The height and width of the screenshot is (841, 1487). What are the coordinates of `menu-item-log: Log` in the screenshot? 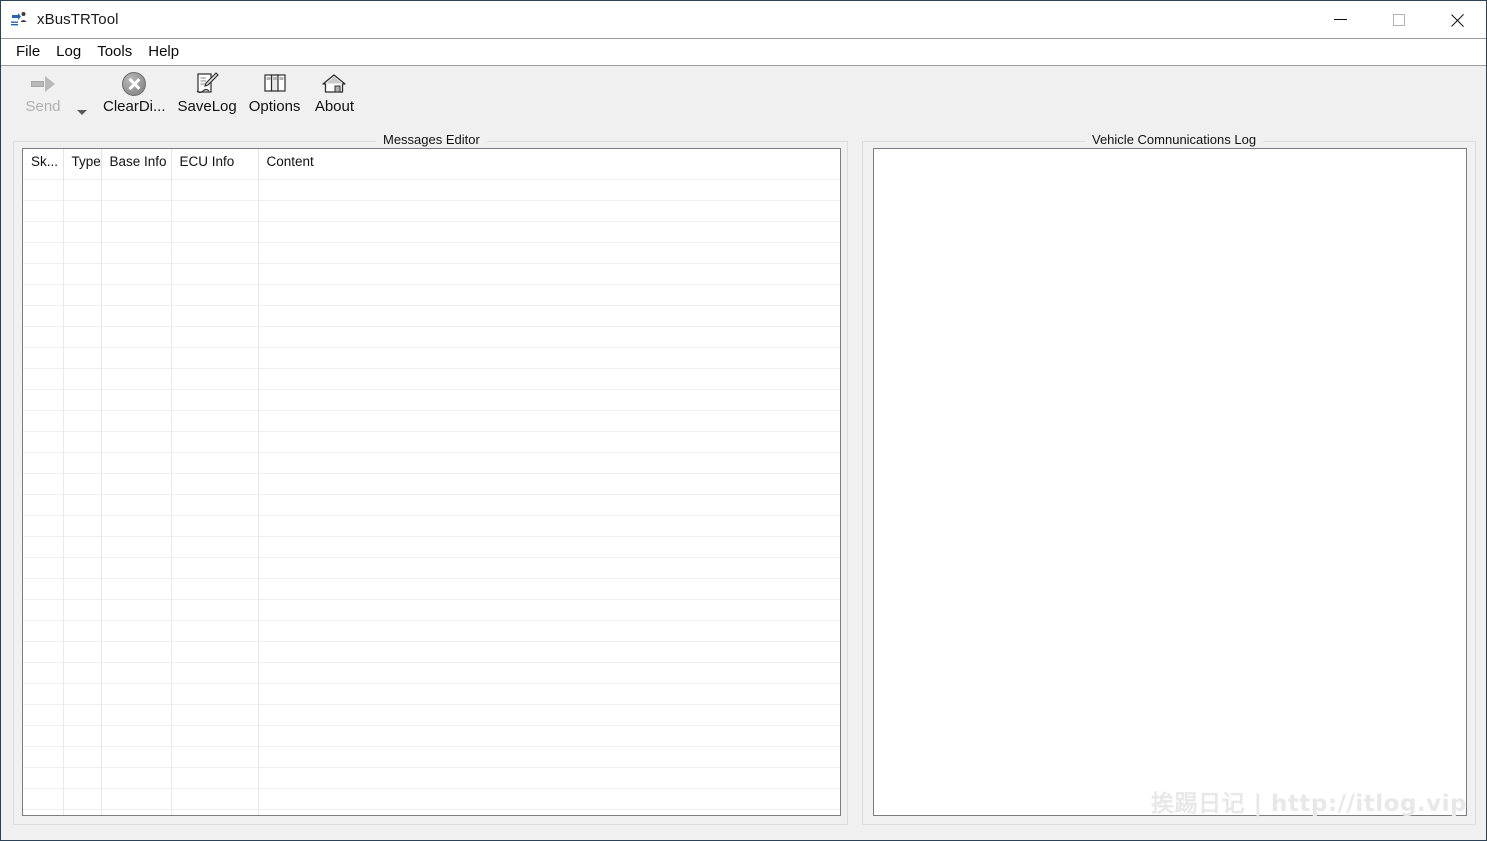 It's located at (68, 52).